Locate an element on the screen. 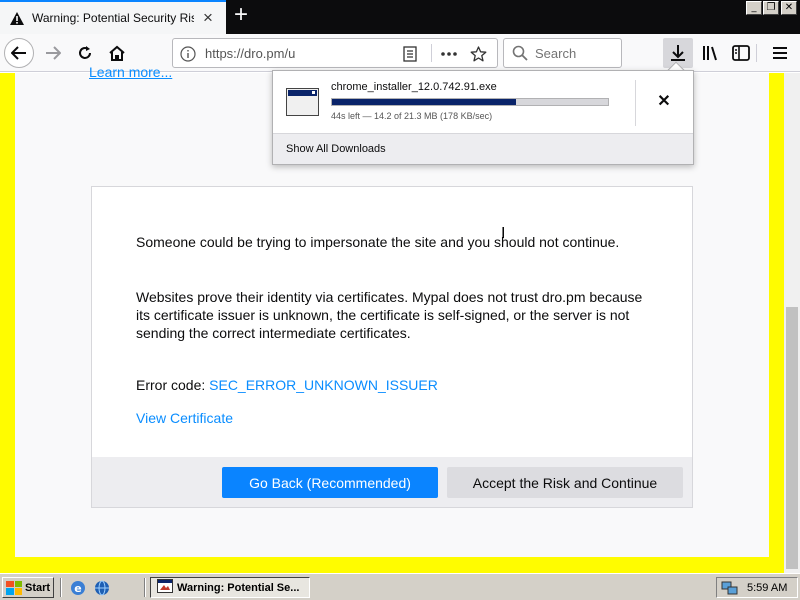 This screenshot has width=800, height=600. sidebar-icon is located at coordinates (741, 53).